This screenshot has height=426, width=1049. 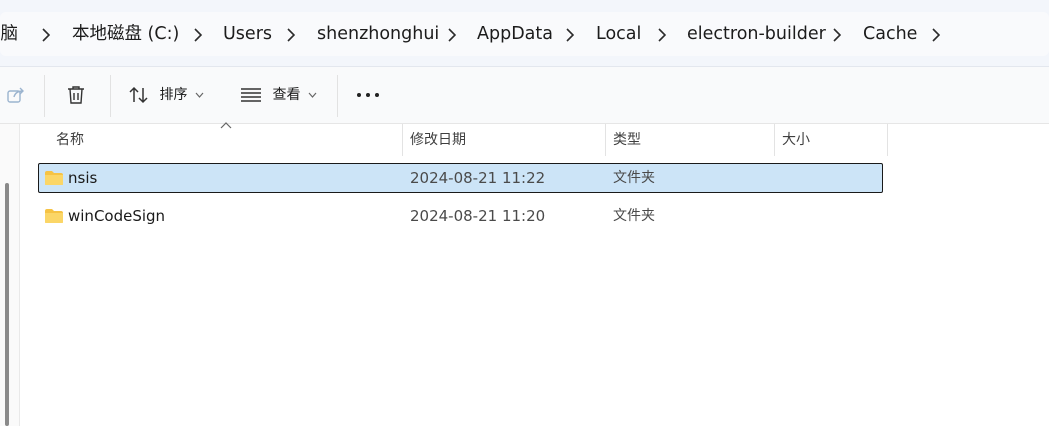 What do you see at coordinates (378, 34) in the screenshot?
I see `breadcrumb-item-user: shenzhonghui` at bounding box center [378, 34].